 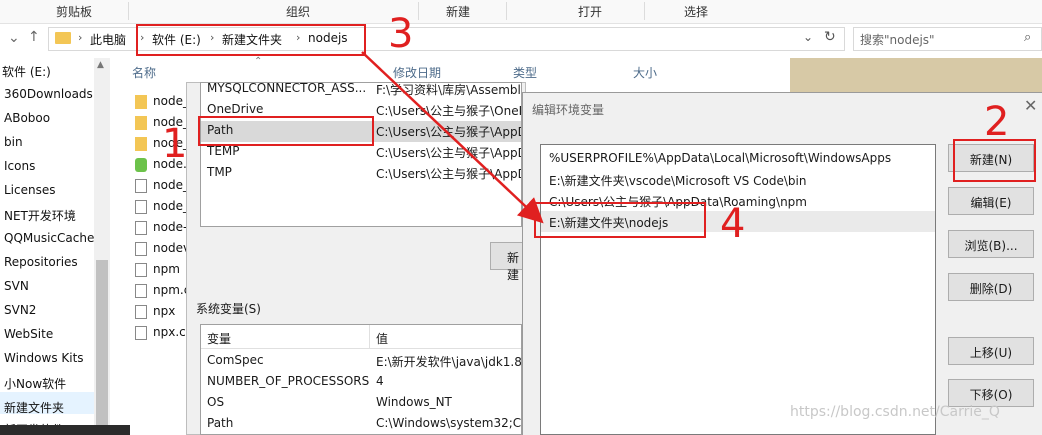 I want to click on watermark: https://blog.csdn.net/Carrie_Q, so click(x=895, y=412).